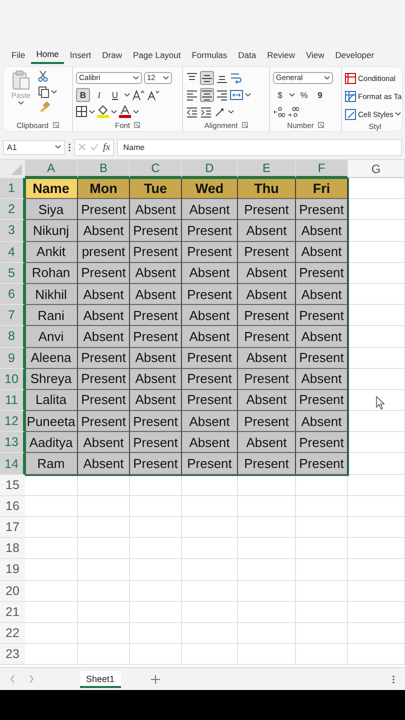 The image size is (405, 720). What do you see at coordinates (236, 78) in the screenshot?
I see `wrap-text-icon` at bounding box center [236, 78].